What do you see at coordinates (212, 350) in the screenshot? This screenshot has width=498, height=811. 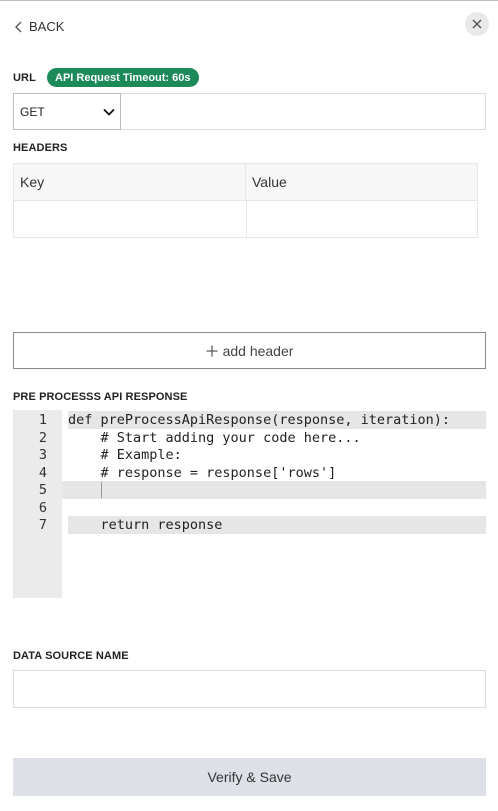 I see `plus-icon` at bounding box center [212, 350].